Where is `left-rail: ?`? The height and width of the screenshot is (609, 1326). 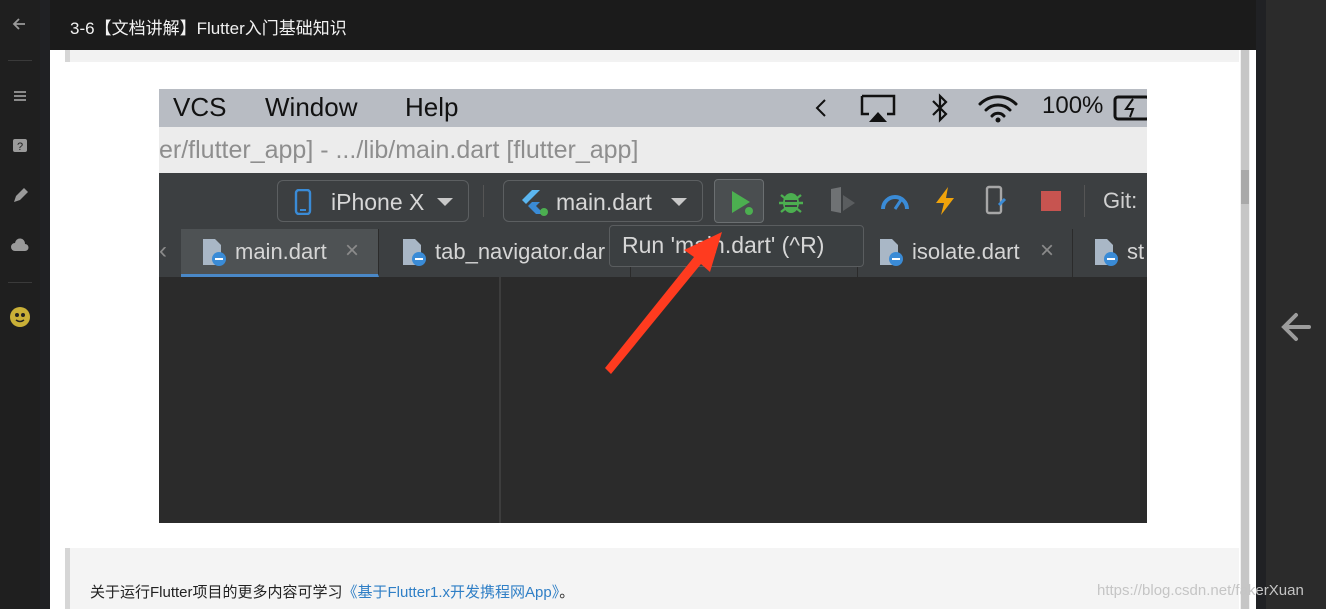 left-rail: ? is located at coordinates (20, 304).